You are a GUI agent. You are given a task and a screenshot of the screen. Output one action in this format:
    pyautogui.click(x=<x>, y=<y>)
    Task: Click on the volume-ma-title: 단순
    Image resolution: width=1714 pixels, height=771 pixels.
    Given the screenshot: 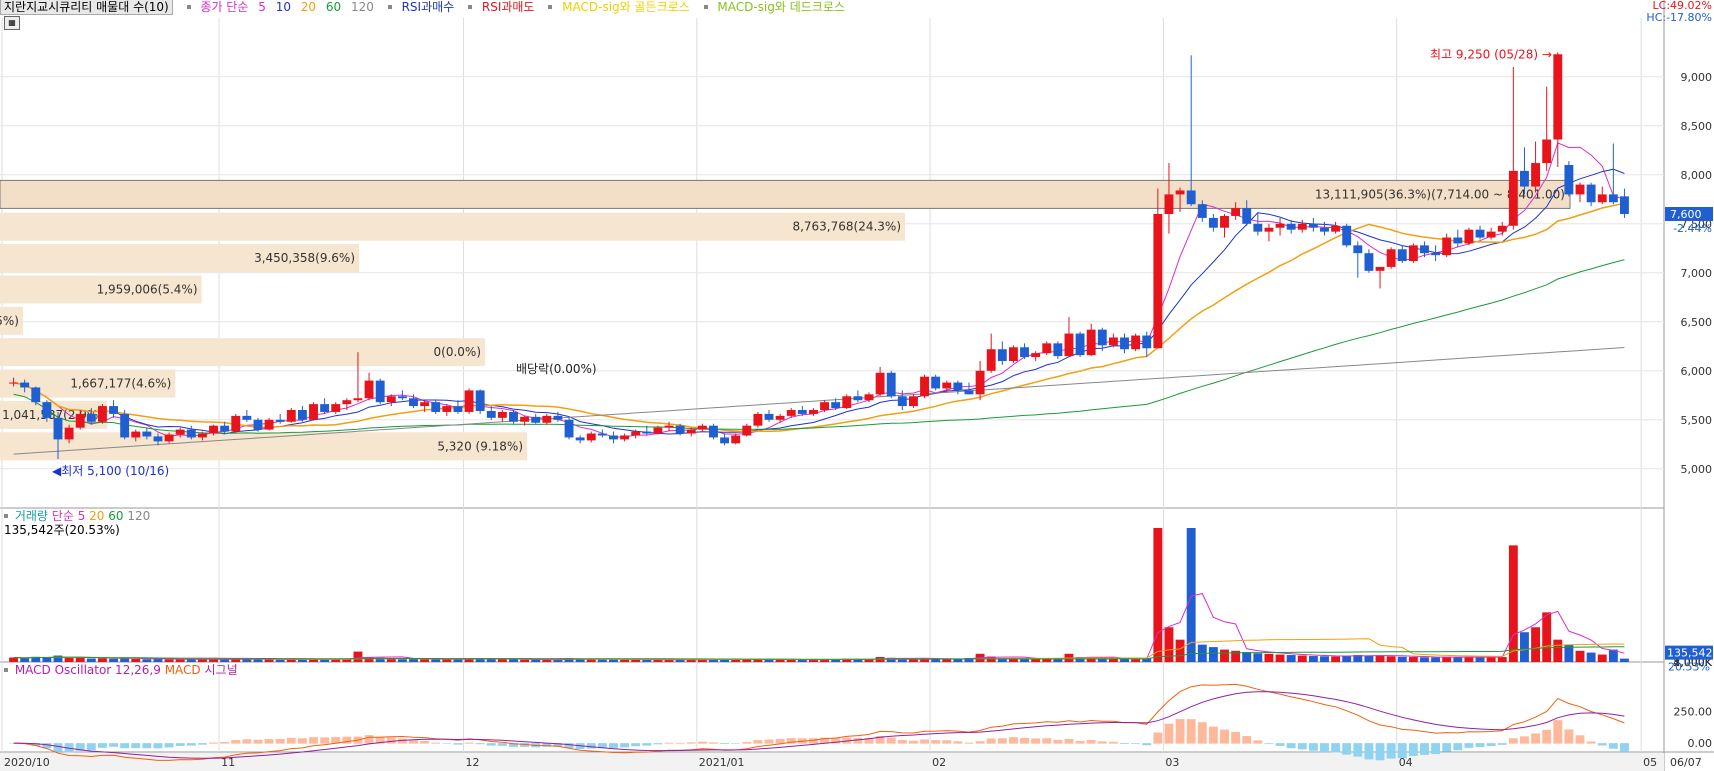 What is the action you would take?
    pyautogui.click(x=62, y=516)
    